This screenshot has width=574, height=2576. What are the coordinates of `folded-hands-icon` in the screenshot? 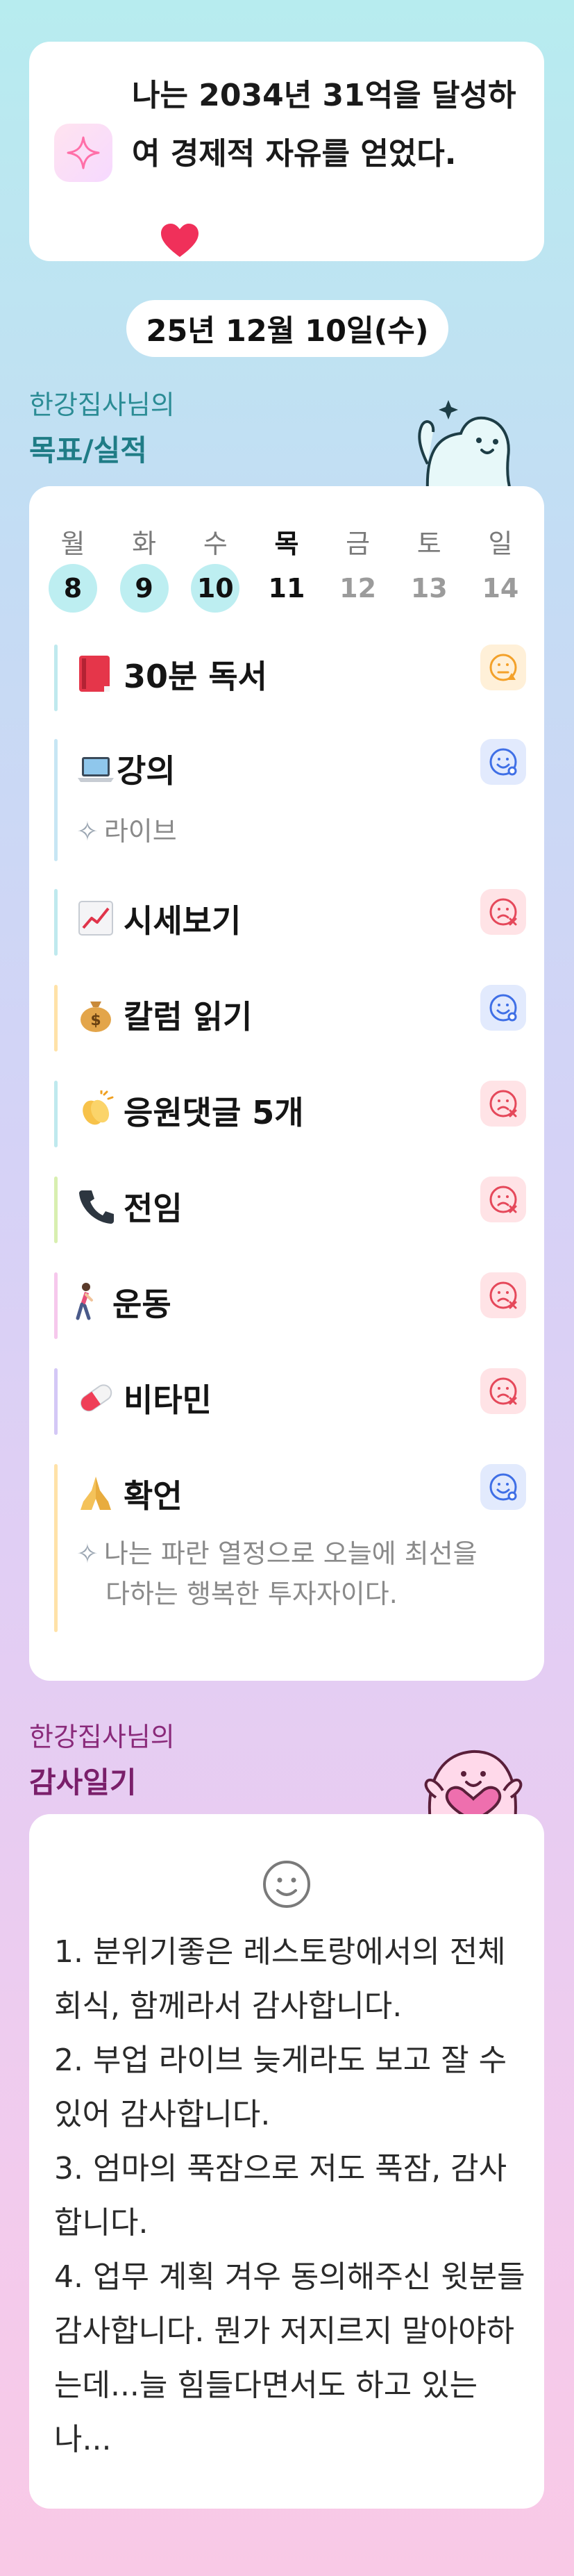 It's located at (96, 1493).